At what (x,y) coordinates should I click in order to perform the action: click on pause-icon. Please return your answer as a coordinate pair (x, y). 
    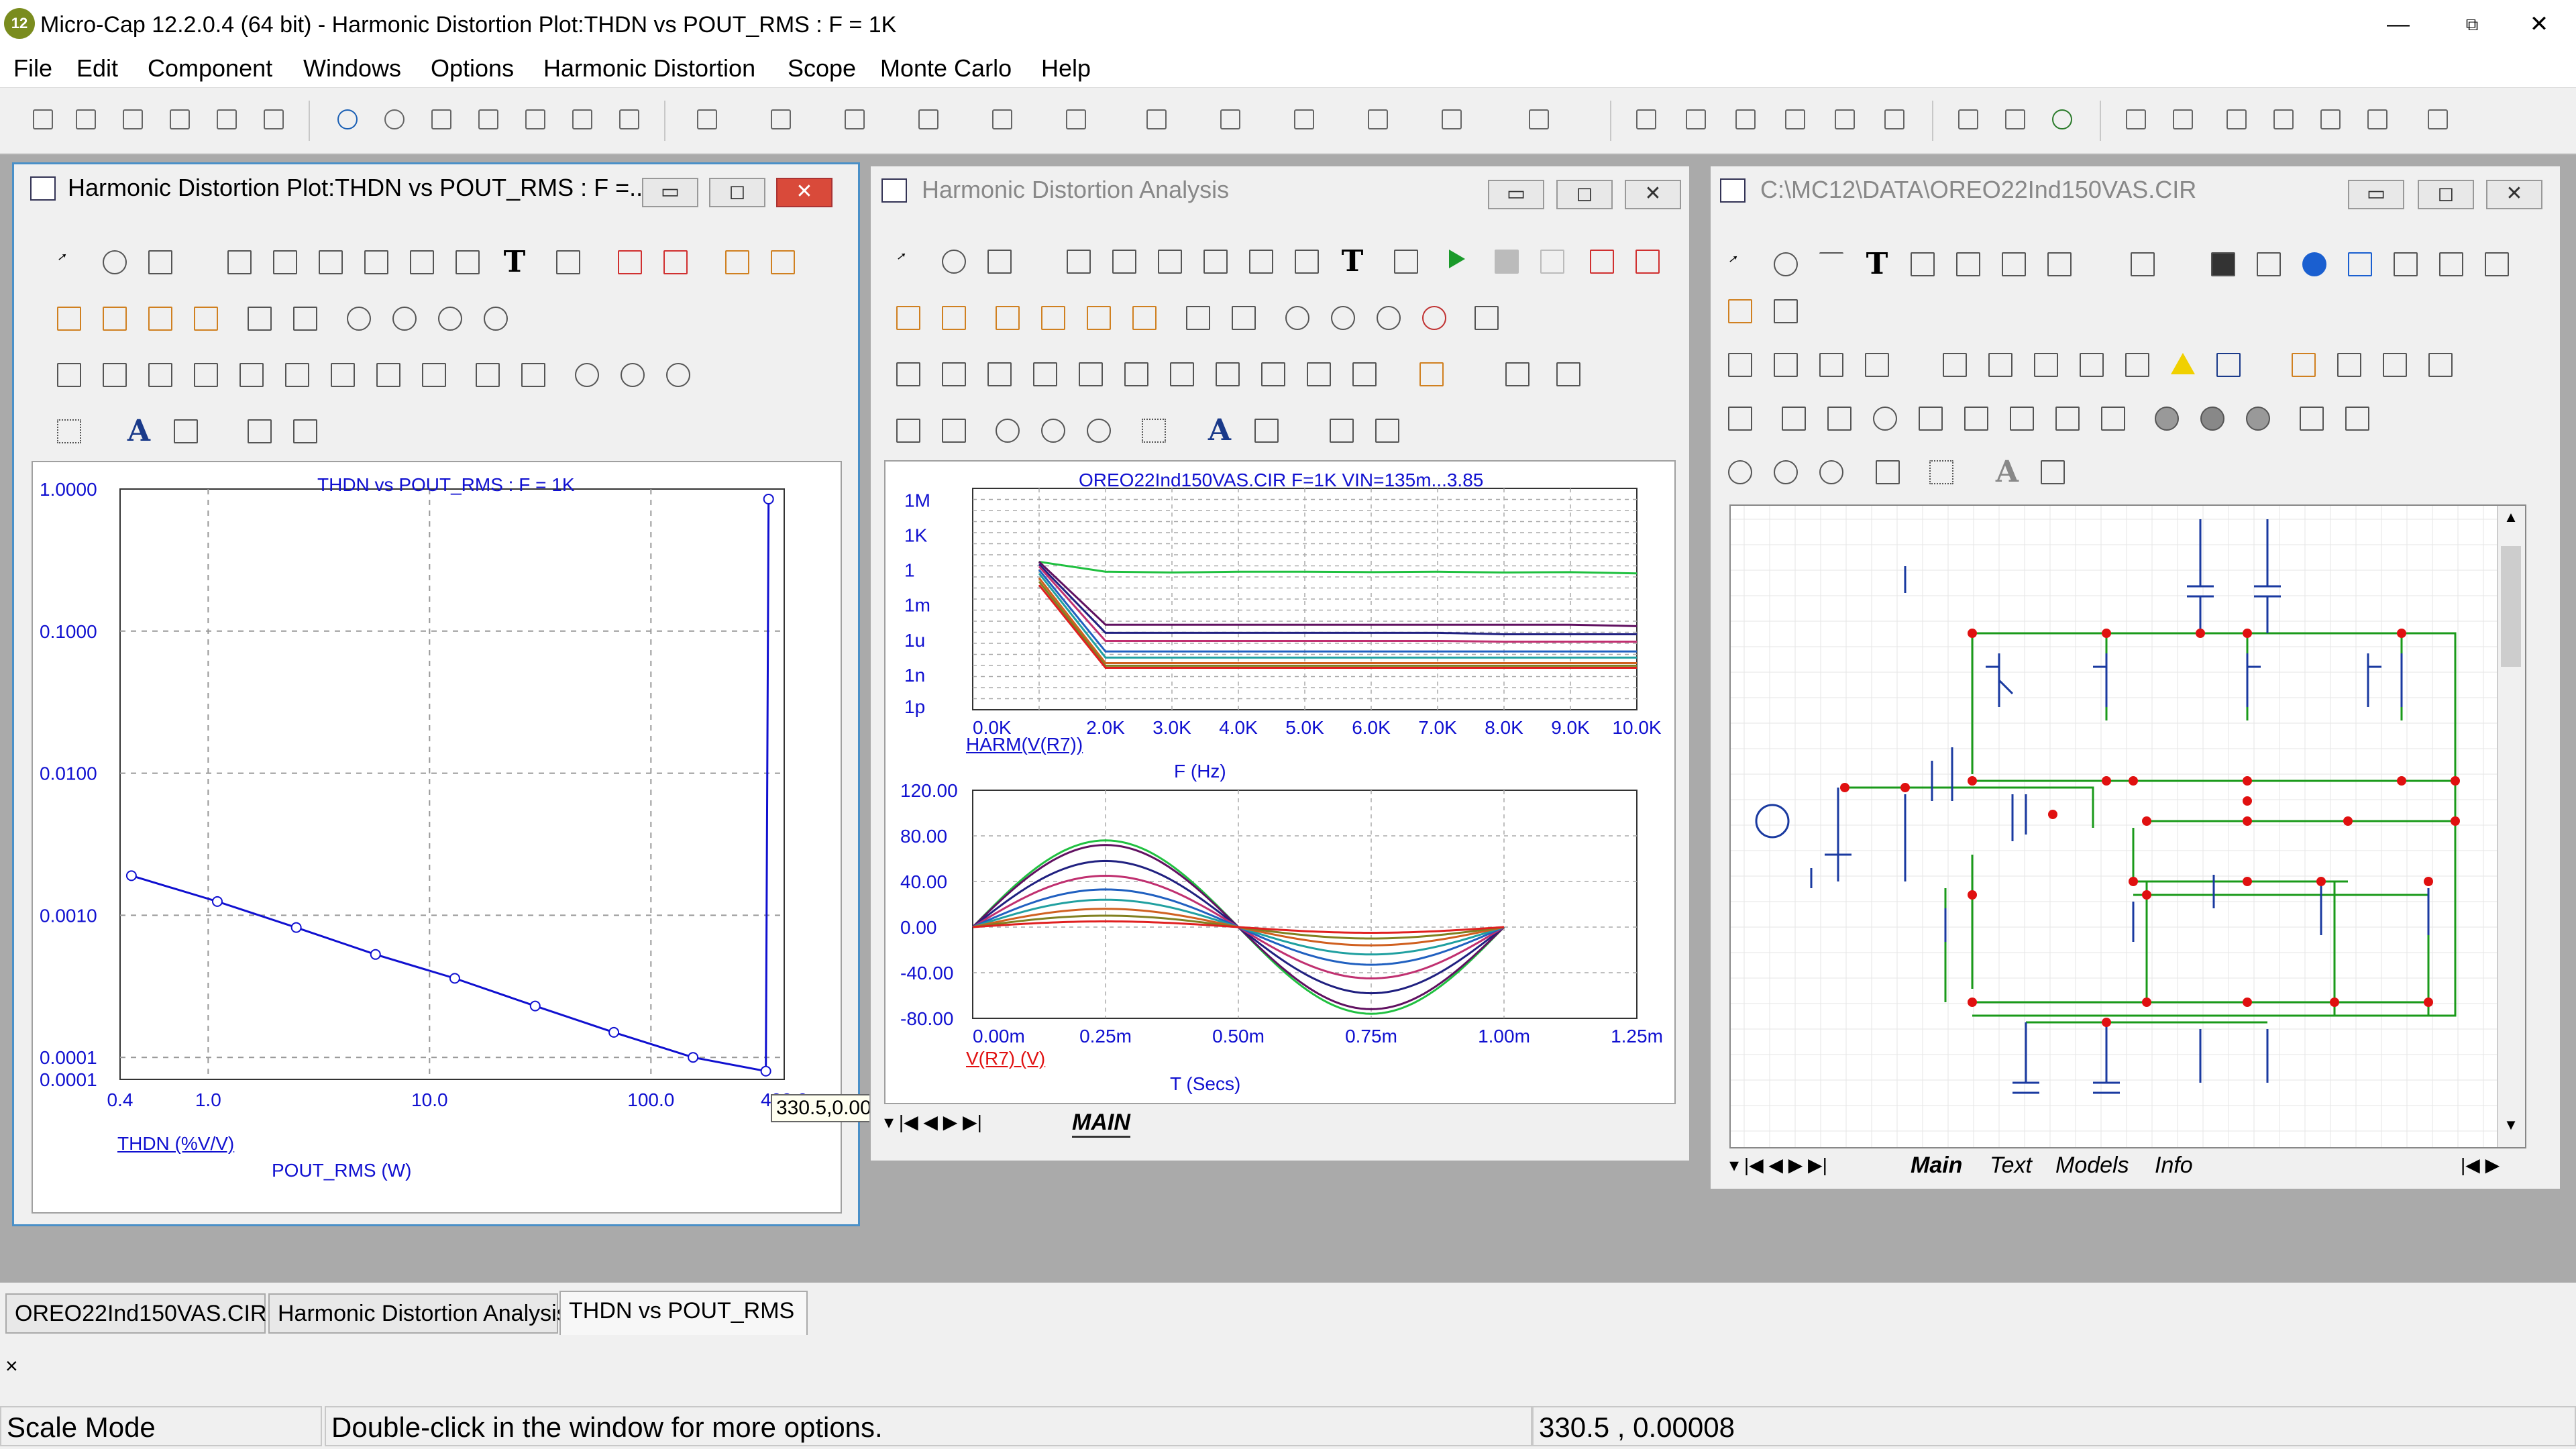
    Looking at the image, I should click on (1552, 261).